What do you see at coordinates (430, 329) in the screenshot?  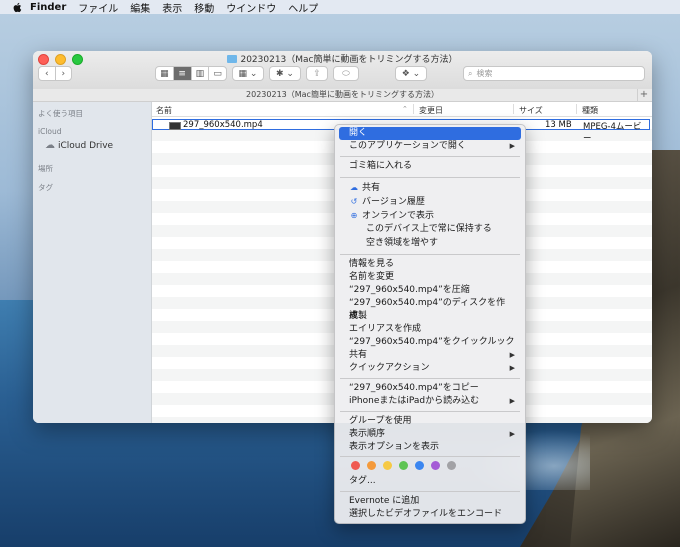 I see `menu-item-make-alias: エイリアスを作成` at bounding box center [430, 329].